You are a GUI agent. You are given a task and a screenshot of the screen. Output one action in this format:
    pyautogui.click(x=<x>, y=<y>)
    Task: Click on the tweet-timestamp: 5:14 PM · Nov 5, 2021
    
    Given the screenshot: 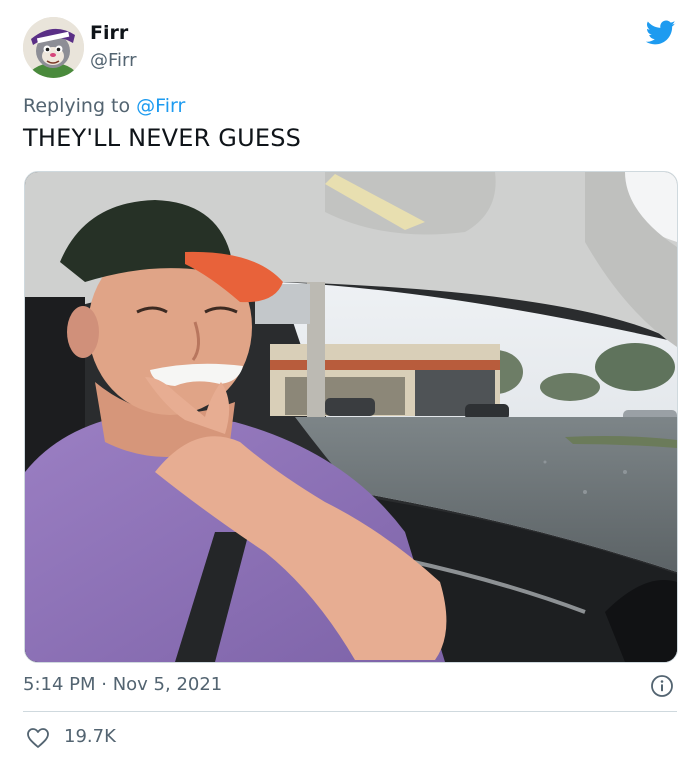 What is the action you would take?
    pyautogui.click(x=122, y=684)
    